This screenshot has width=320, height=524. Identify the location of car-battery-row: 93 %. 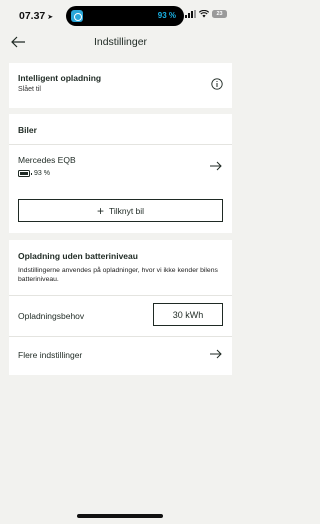
(34, 173).